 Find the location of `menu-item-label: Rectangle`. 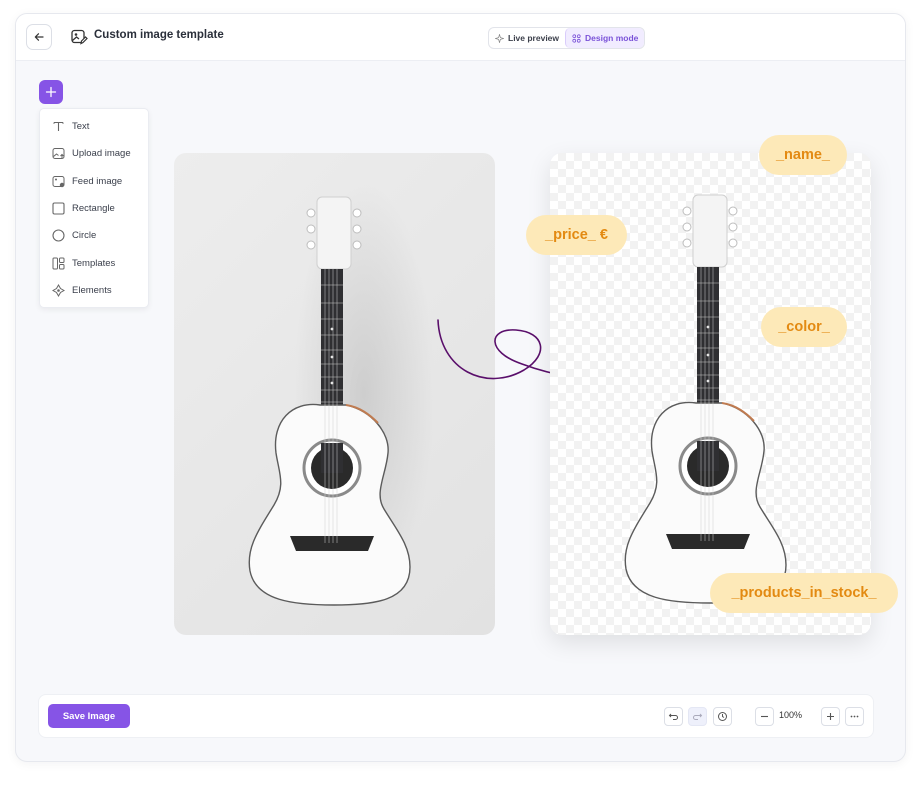

menu-item-label: Rectangle is located at coordinates (93, 208).